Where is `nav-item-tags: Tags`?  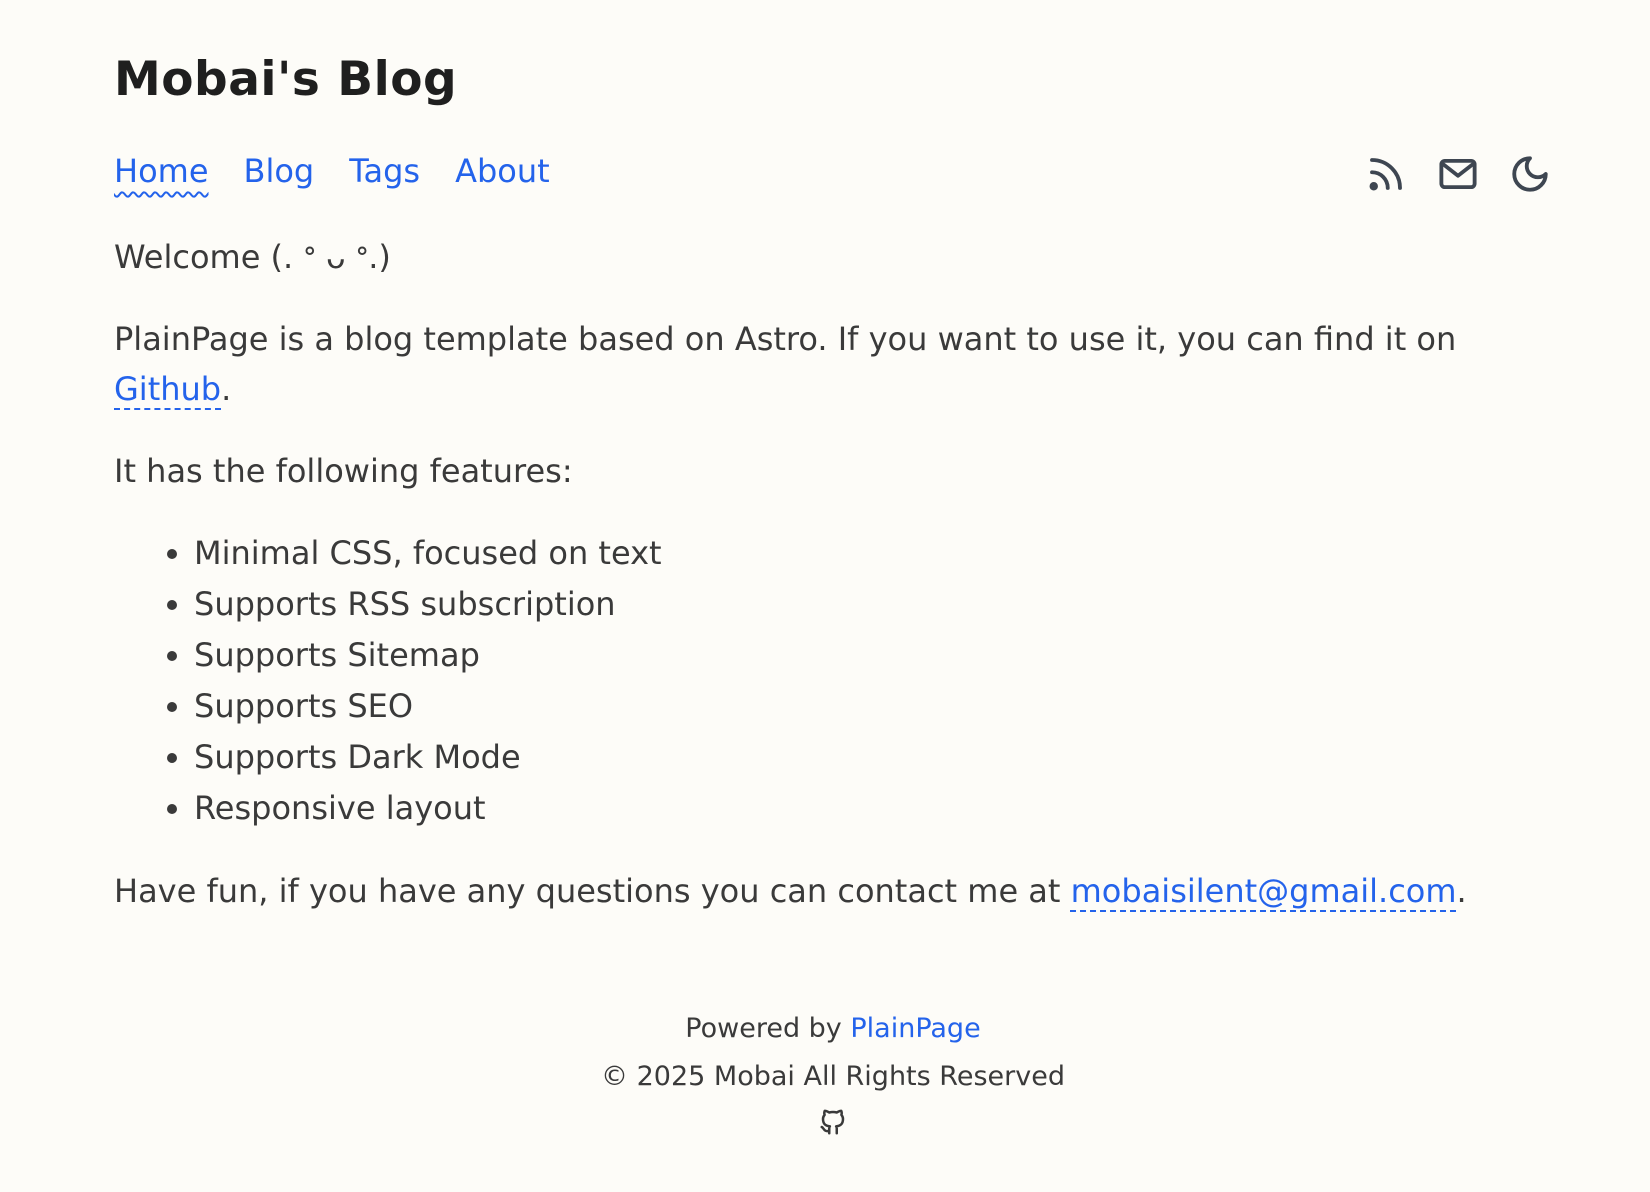 nav-item-tags: Tags is located at coordinates (384, 171).